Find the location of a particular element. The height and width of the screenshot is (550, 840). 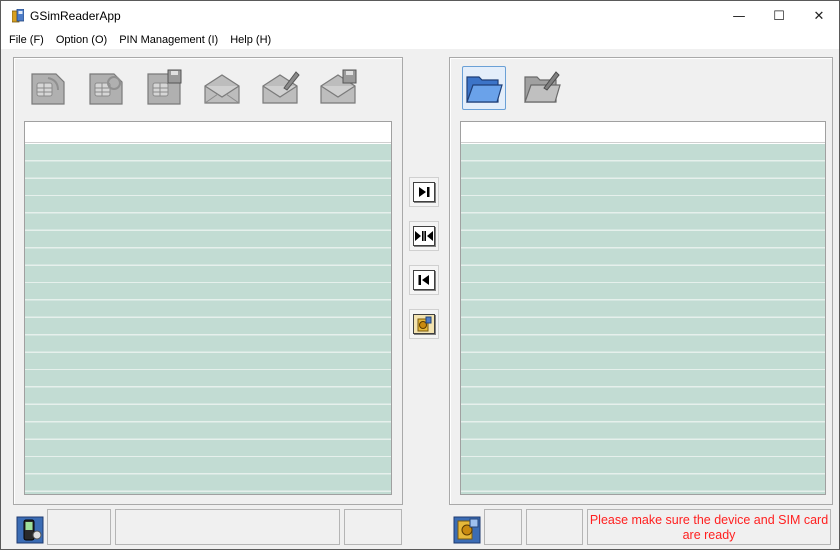

minimize-button: — is located at coordinates (739, 16).